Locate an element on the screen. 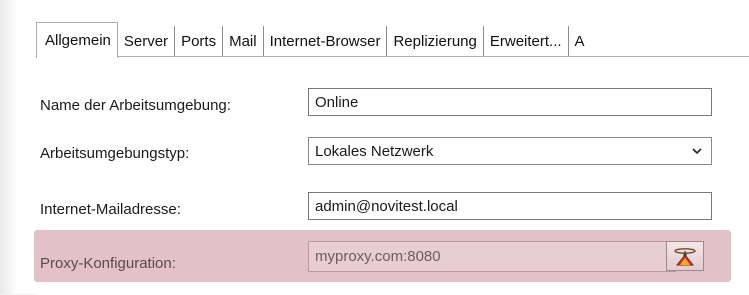 The height and width of the screenshot is (295, 749). workspace-name-value: Online is located at coordinates (337, 102).